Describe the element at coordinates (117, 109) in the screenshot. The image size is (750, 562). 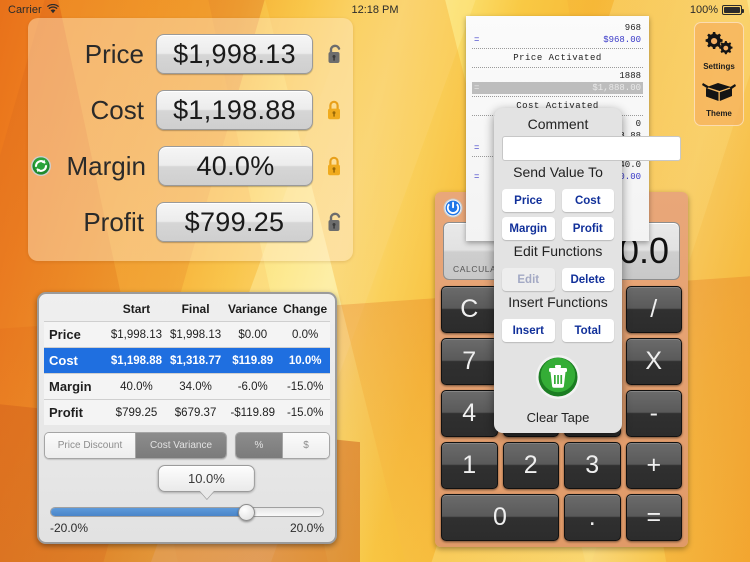
I see `cost-label: Cost` at that location.